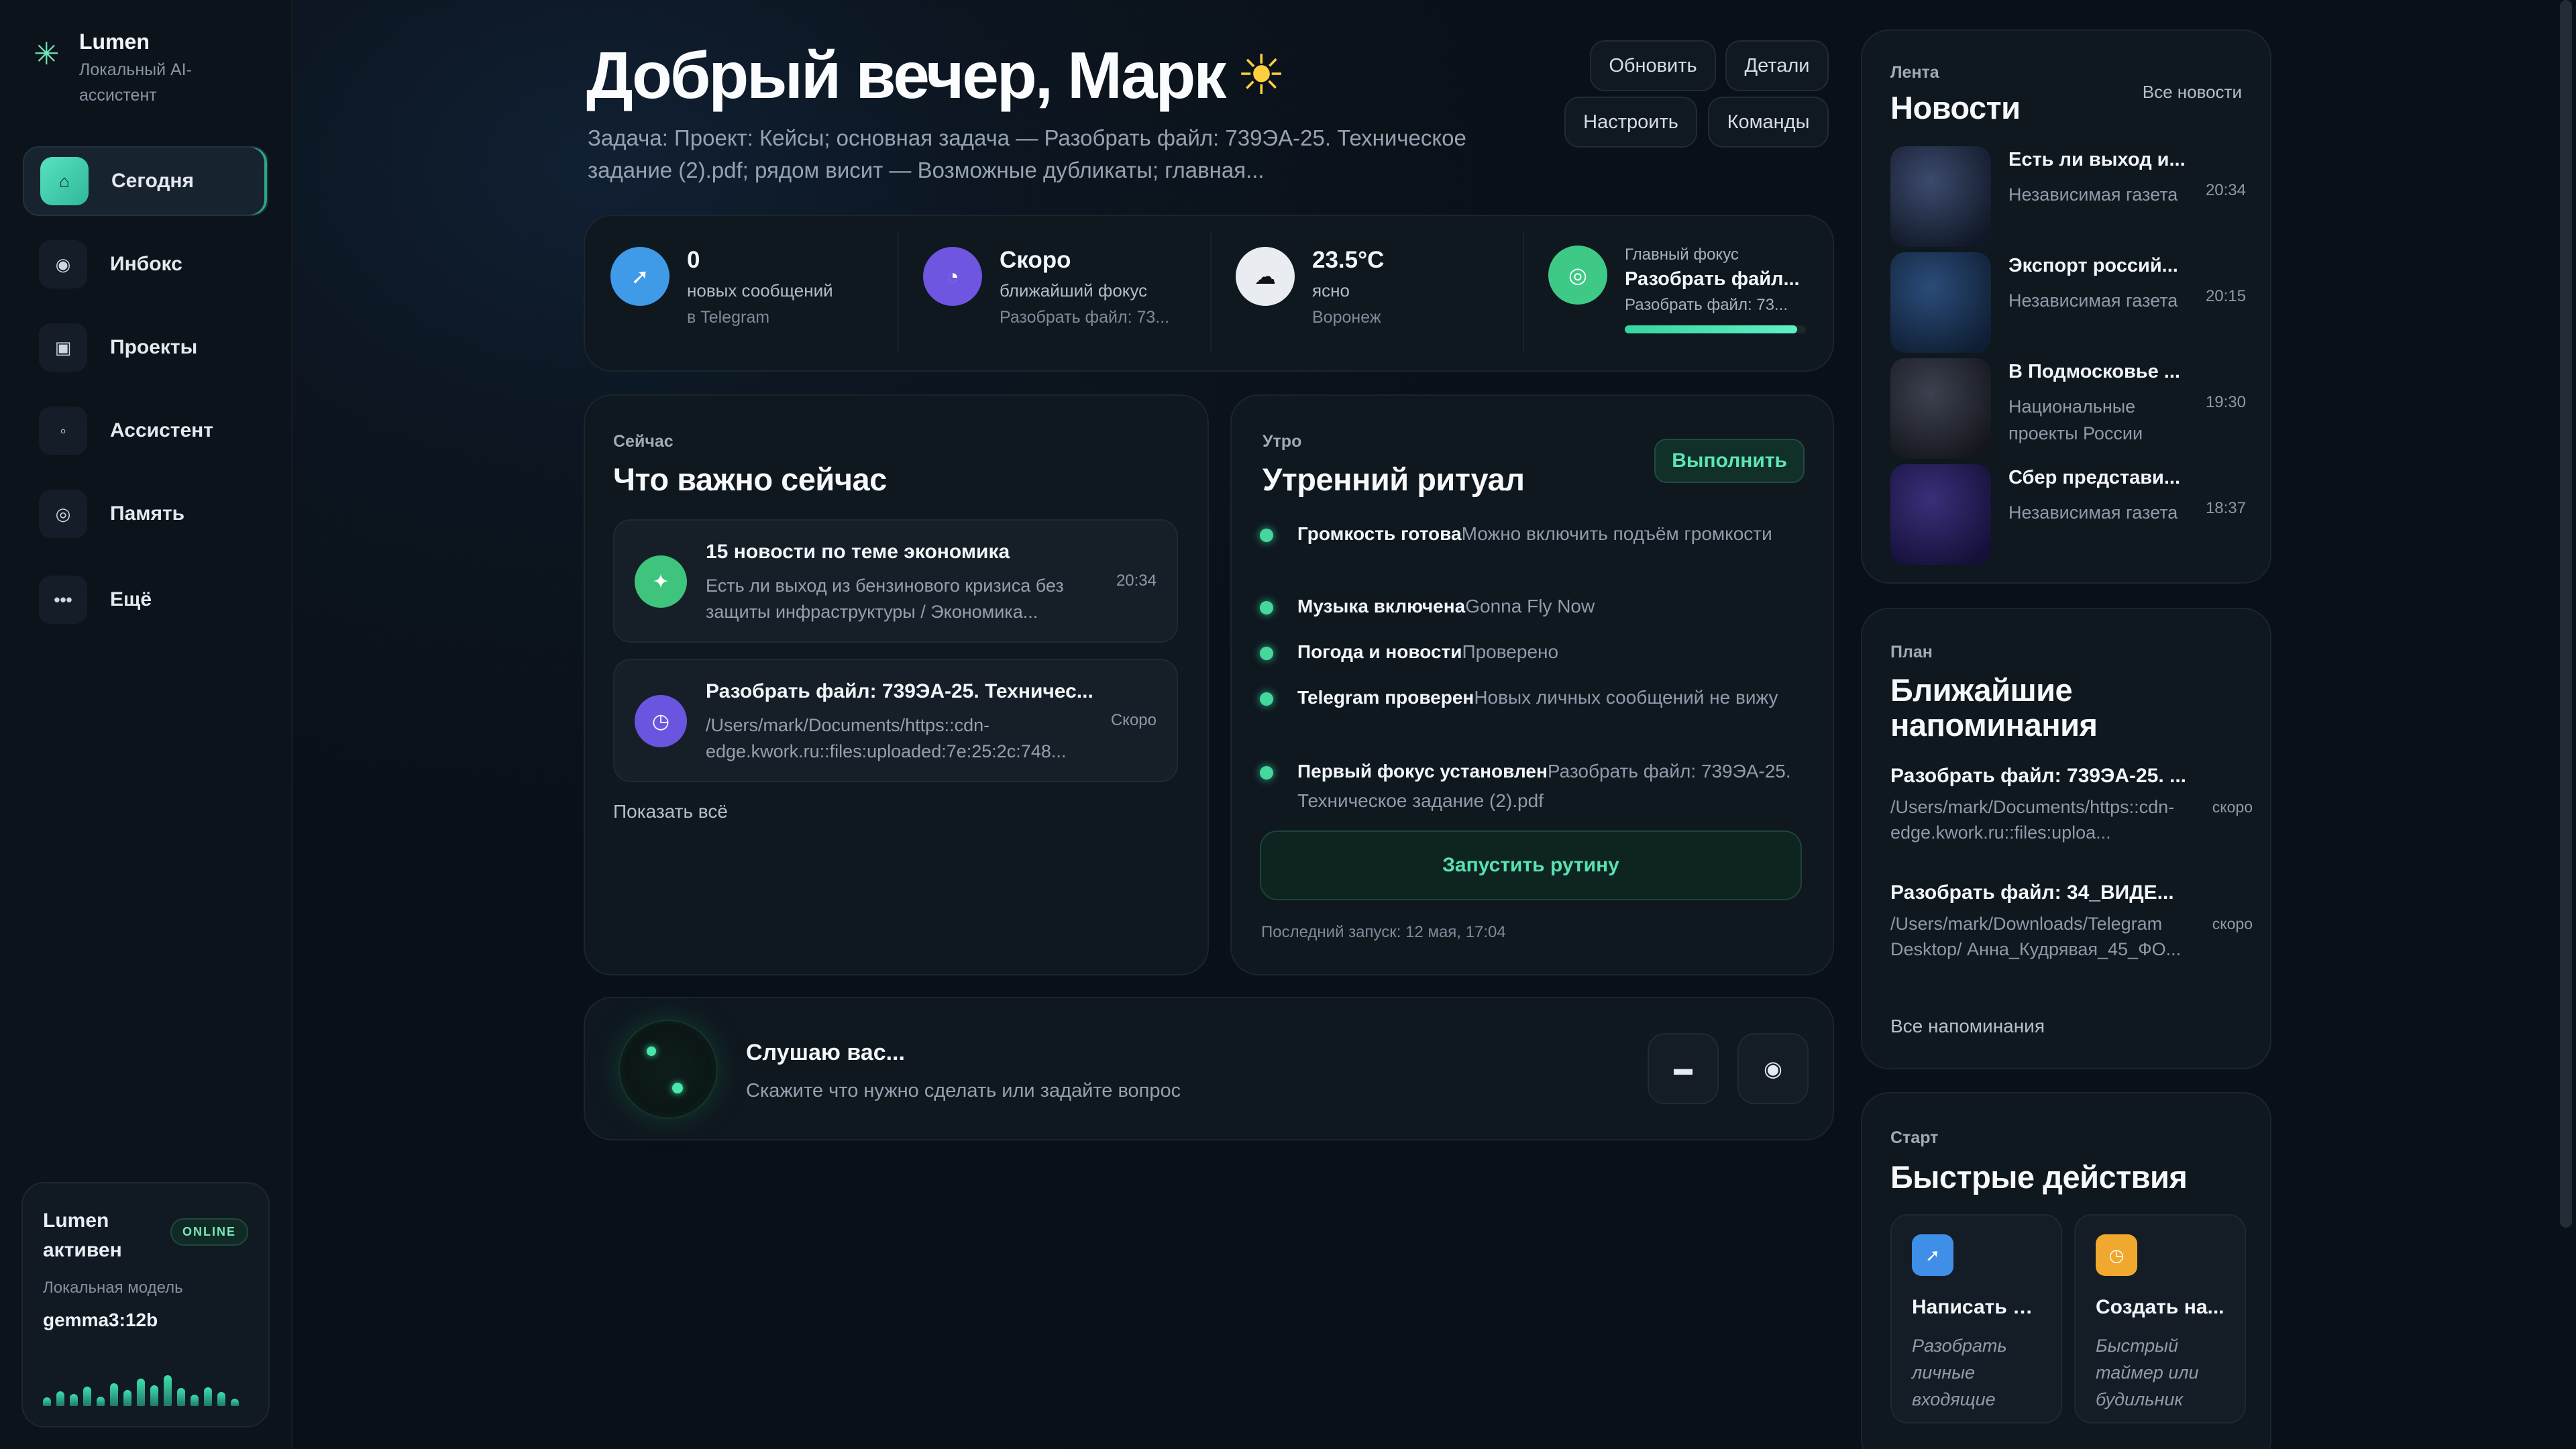 The height and width of the screenshot is (1449, 2576). I want to click on keyboard-icon: ▬, so click(1683, 1068).